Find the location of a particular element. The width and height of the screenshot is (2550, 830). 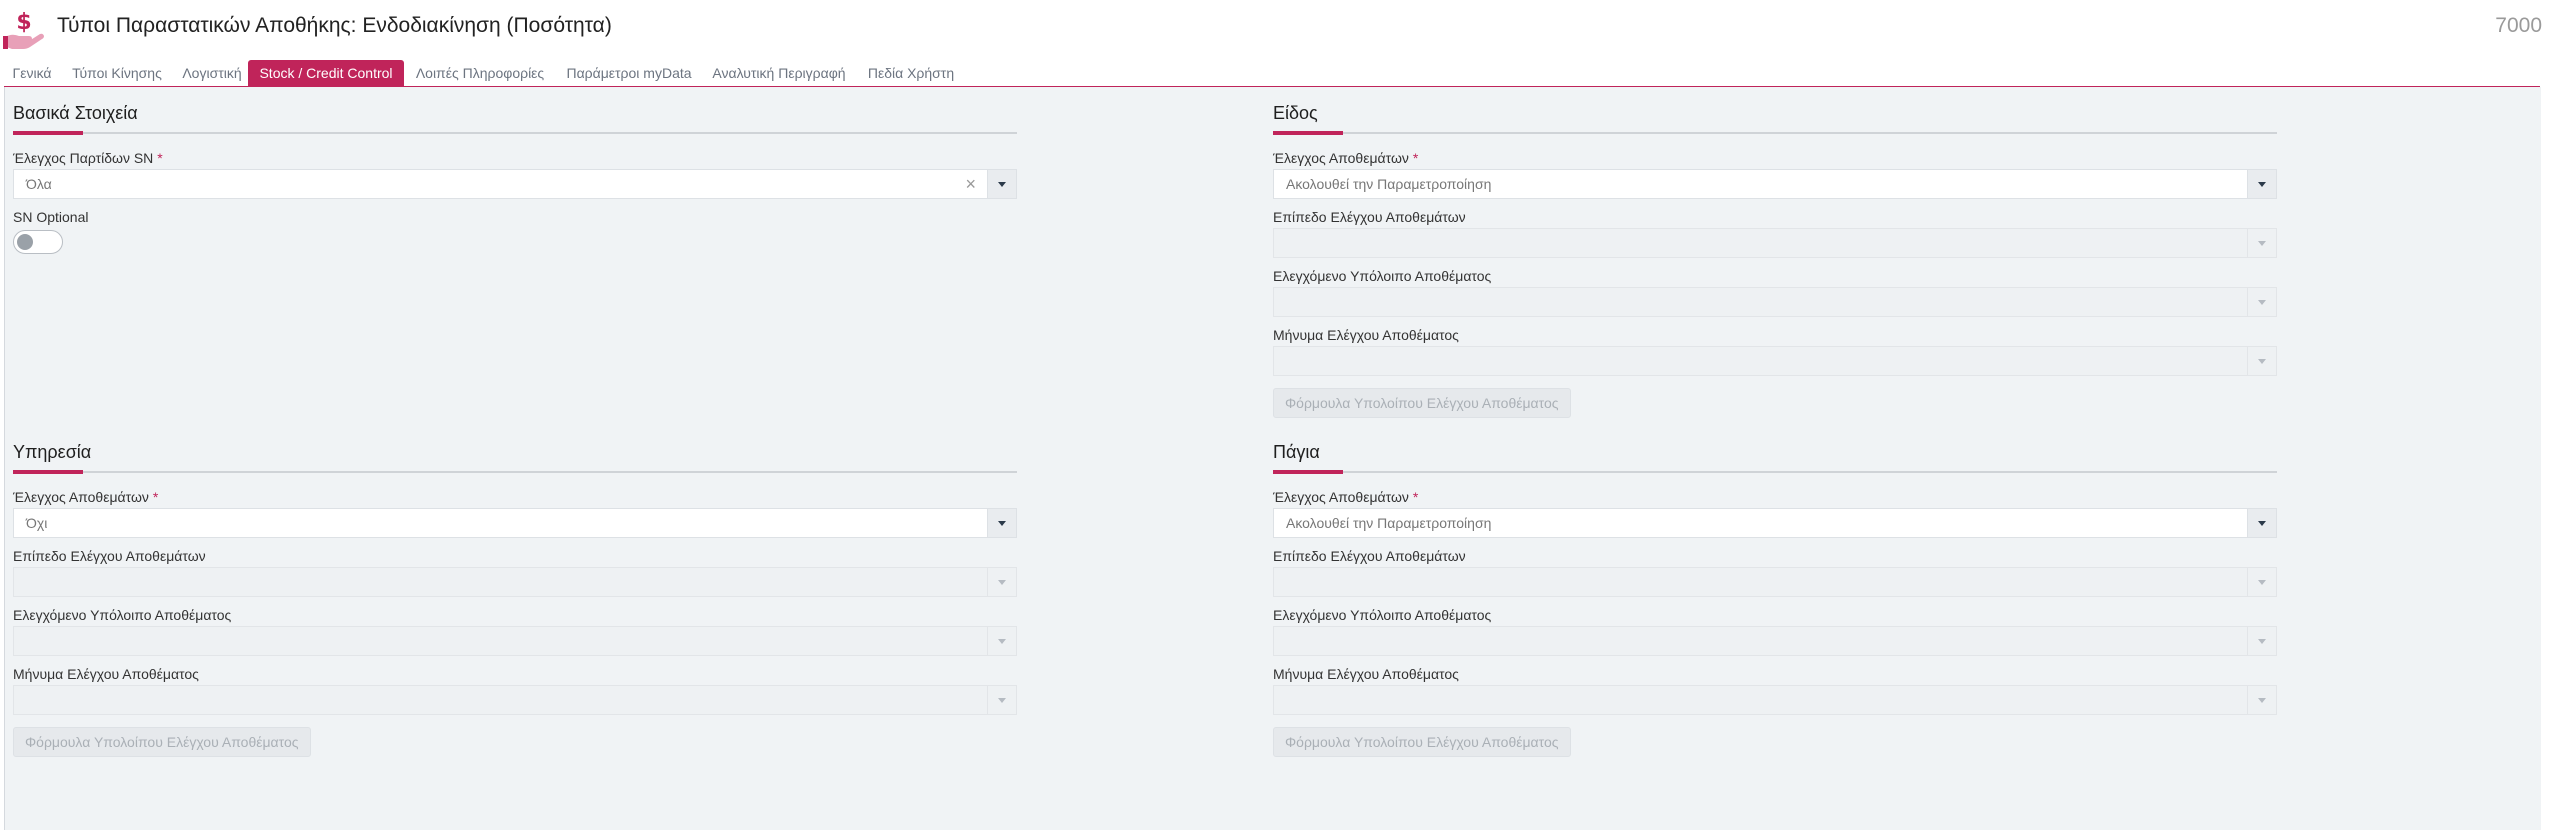

section-title: Βασικά Στοιχεία is located at coordinates (75, 113).